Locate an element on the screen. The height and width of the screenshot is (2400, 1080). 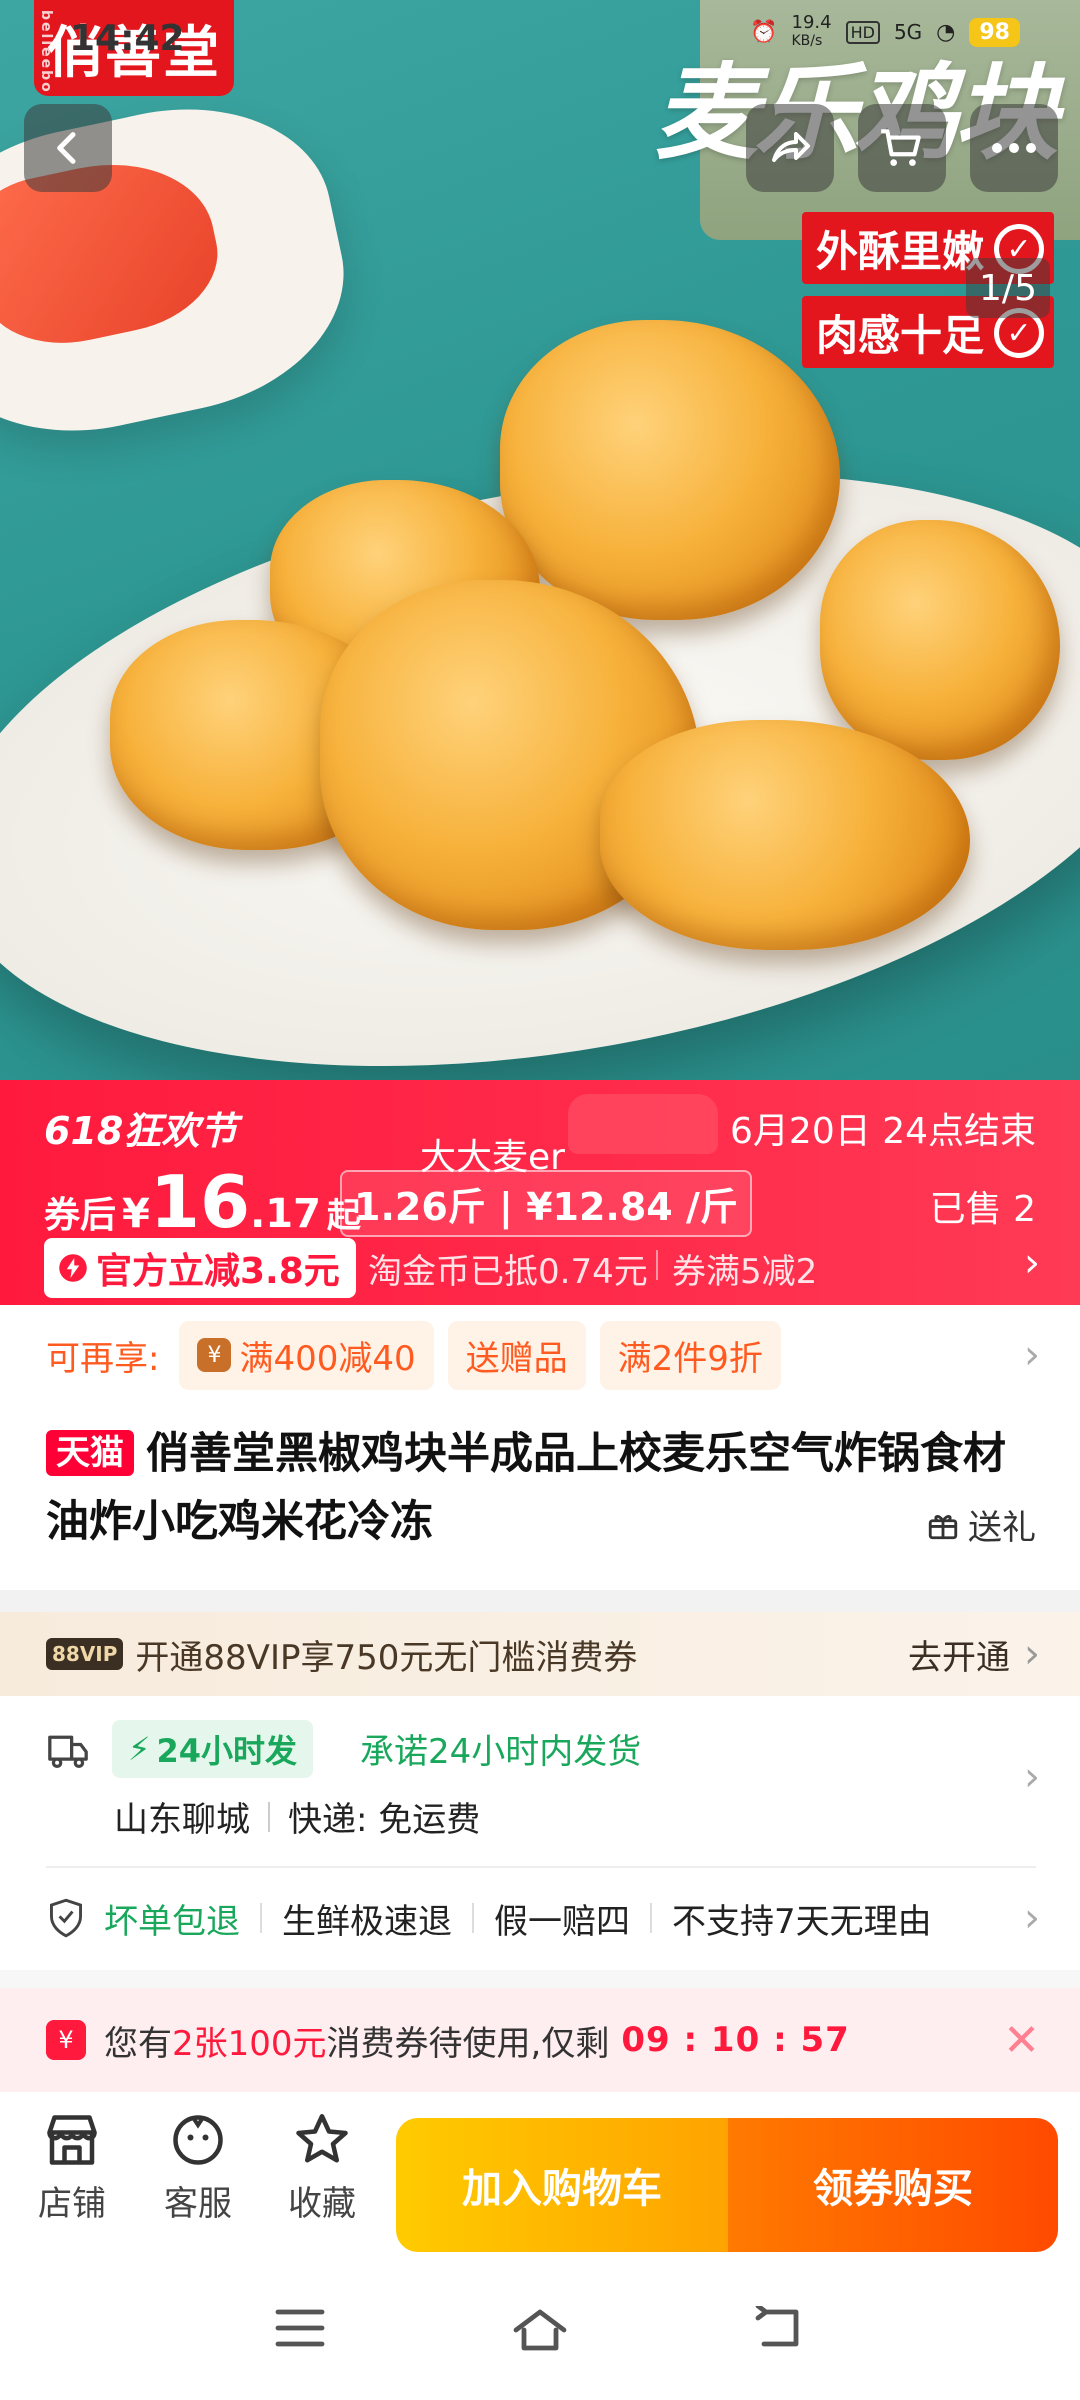
reminder-highlight: 2张100元 is located at coordinates (249, 2043).